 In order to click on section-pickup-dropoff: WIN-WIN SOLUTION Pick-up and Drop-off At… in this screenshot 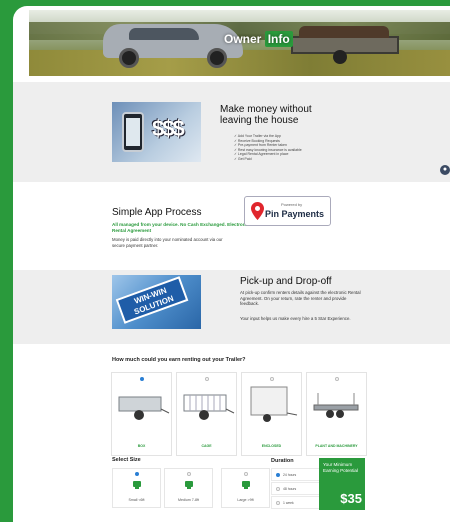, I will do `click(231, 307)`.